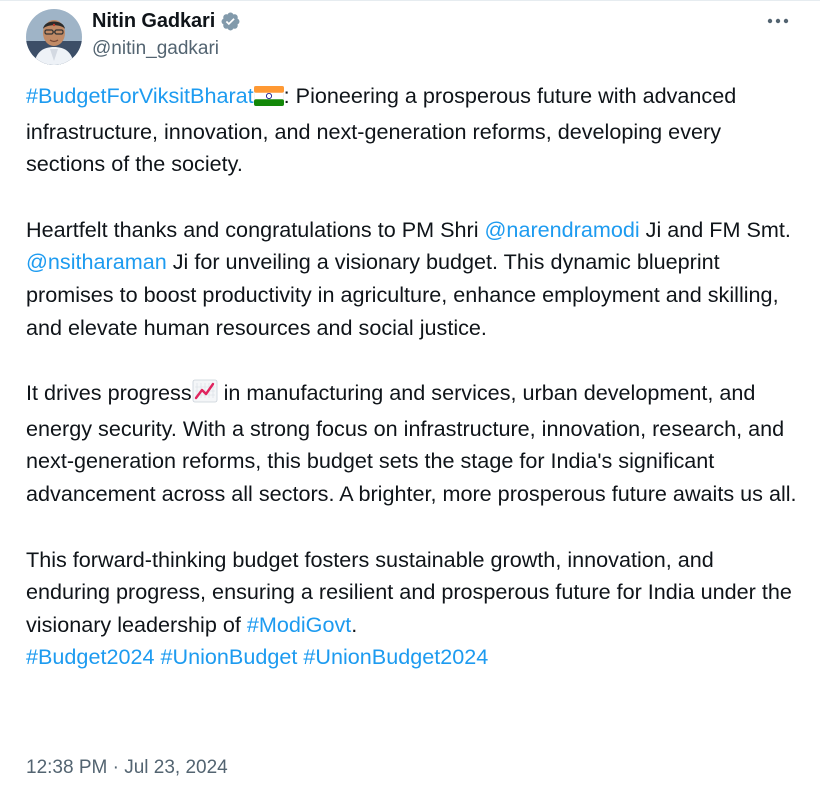 The image size is (820, 799). I want to click on tweet-header: Nitin Gadkari @nitin_gadkari, so click(410, 36).